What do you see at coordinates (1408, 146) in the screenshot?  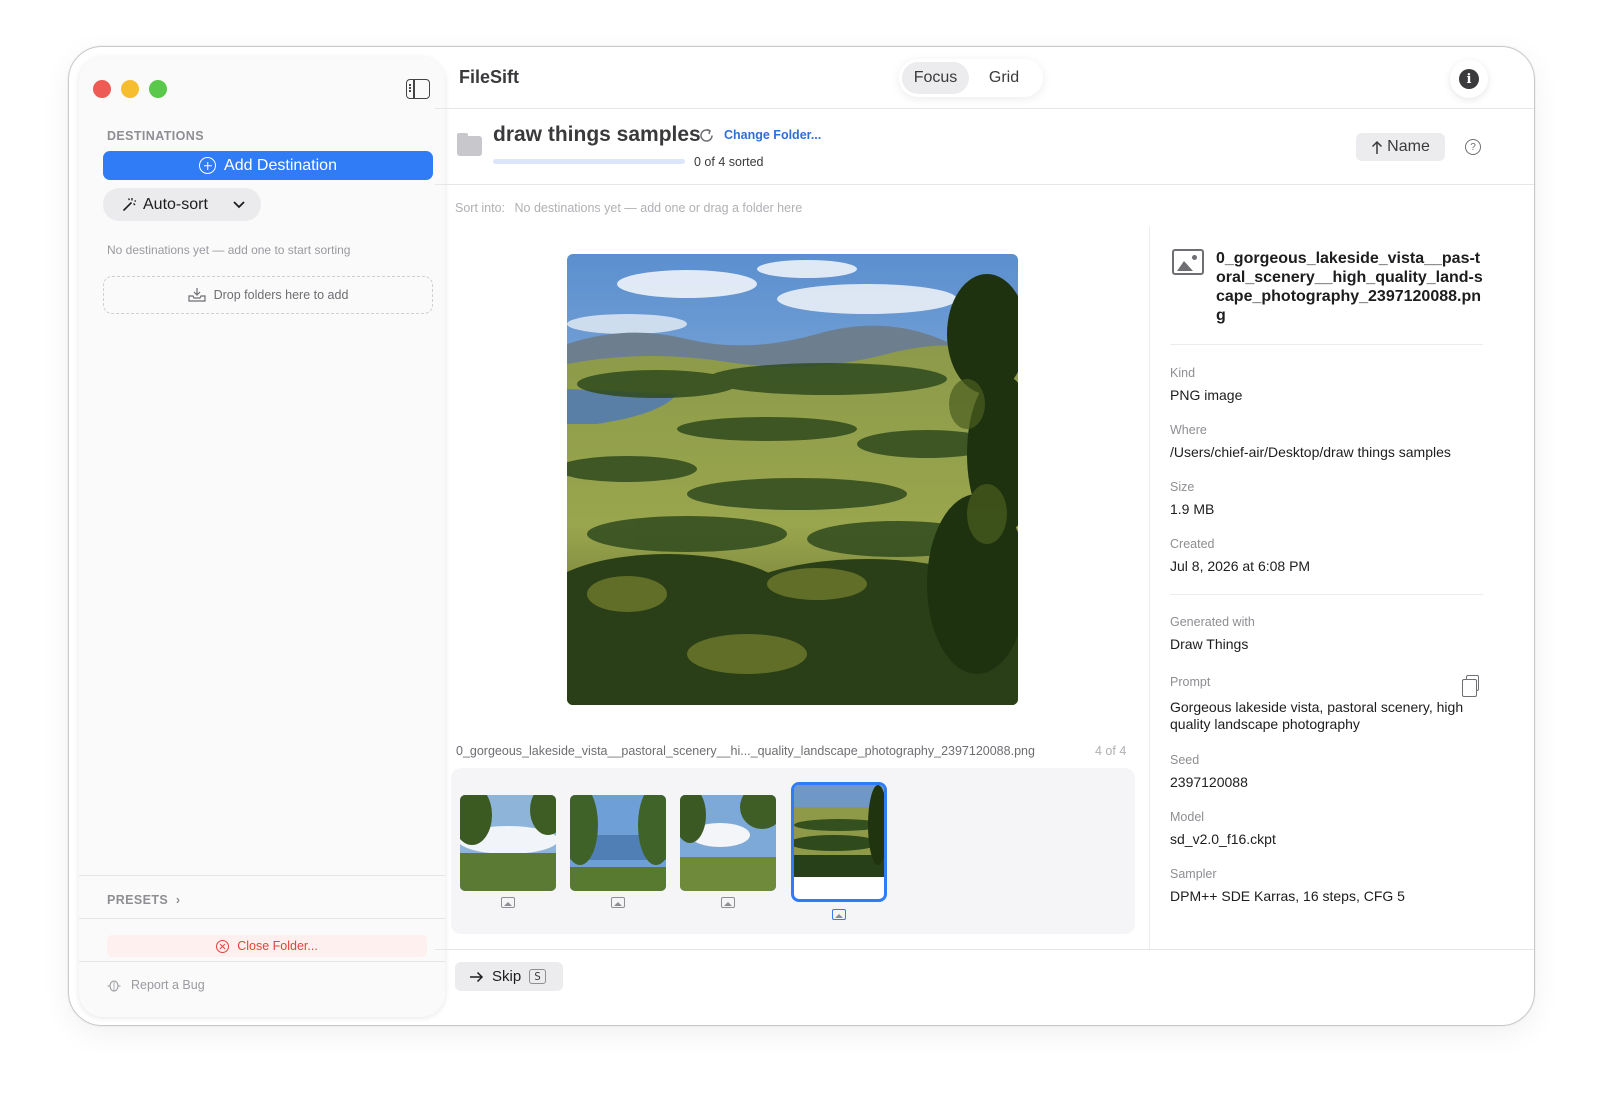 I see `sort-button-label: Name` at bounding box center [1408, 146].